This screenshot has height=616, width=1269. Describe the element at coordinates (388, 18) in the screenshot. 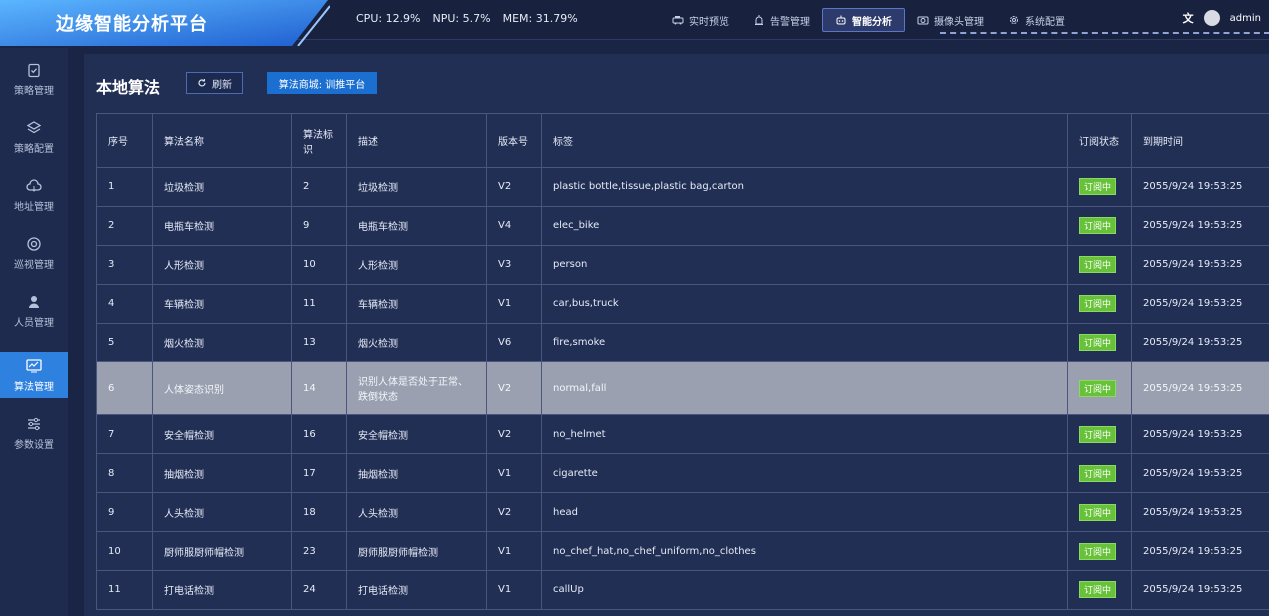

I see `cpu-stat: CPU: 12.9%` at that location.